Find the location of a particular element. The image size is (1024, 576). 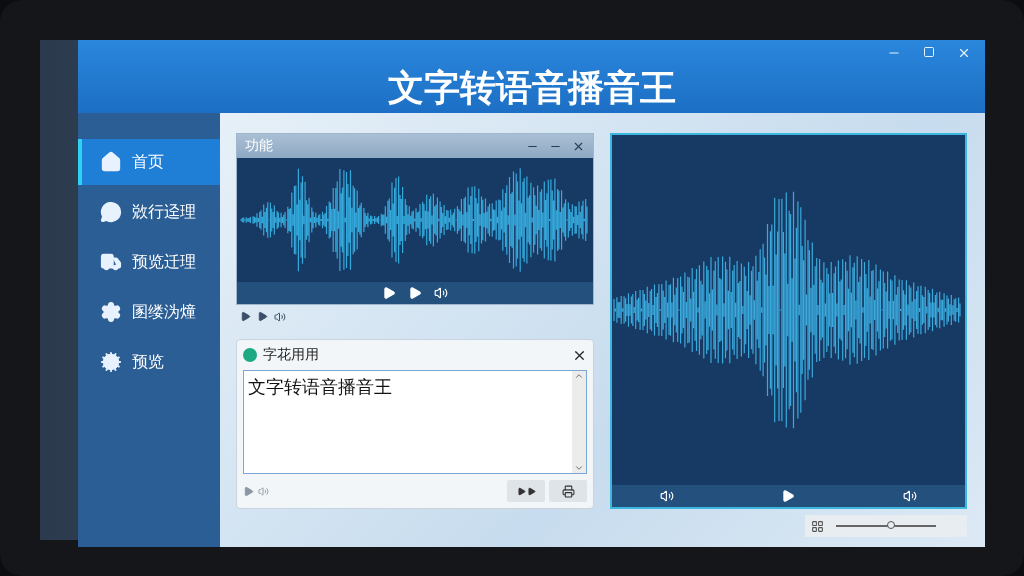

sidebar-item: 首页 is located at coordinates (149, 162).